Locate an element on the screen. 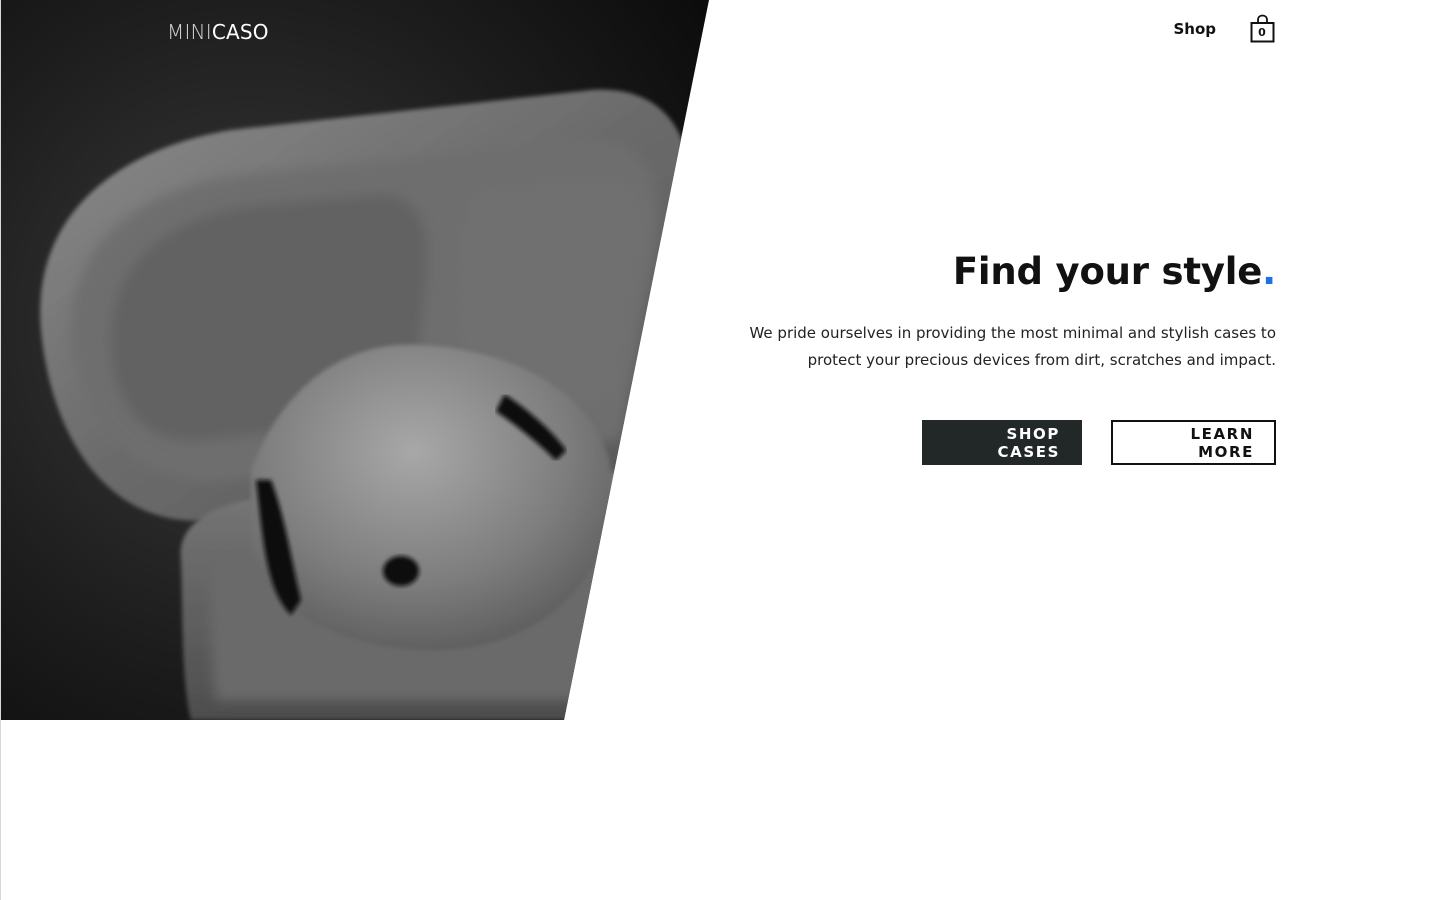  logo-strong-text: CASO is located at coordinates (240, 32).